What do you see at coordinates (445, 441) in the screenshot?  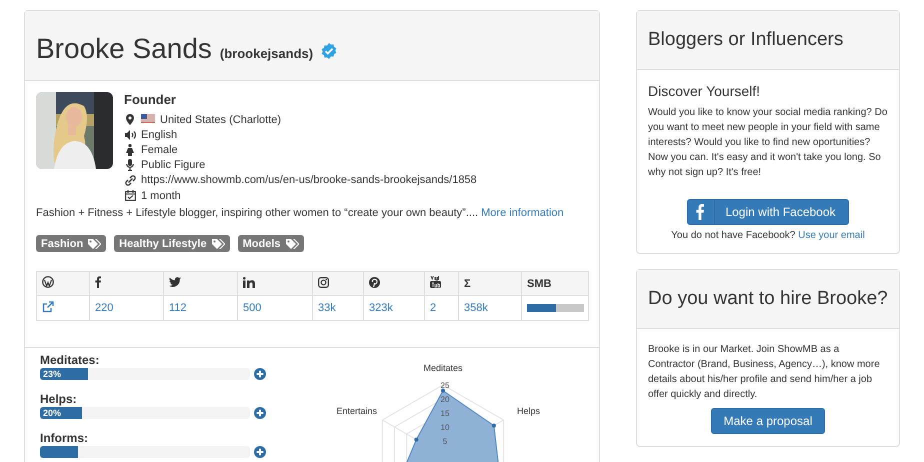 I see `tick-label: 5` at bounding box center [445, 441].